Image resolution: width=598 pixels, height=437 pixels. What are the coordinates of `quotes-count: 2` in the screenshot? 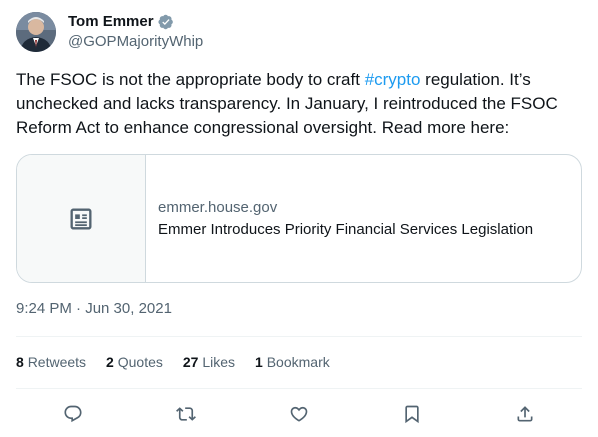 It's located at (110, 362).